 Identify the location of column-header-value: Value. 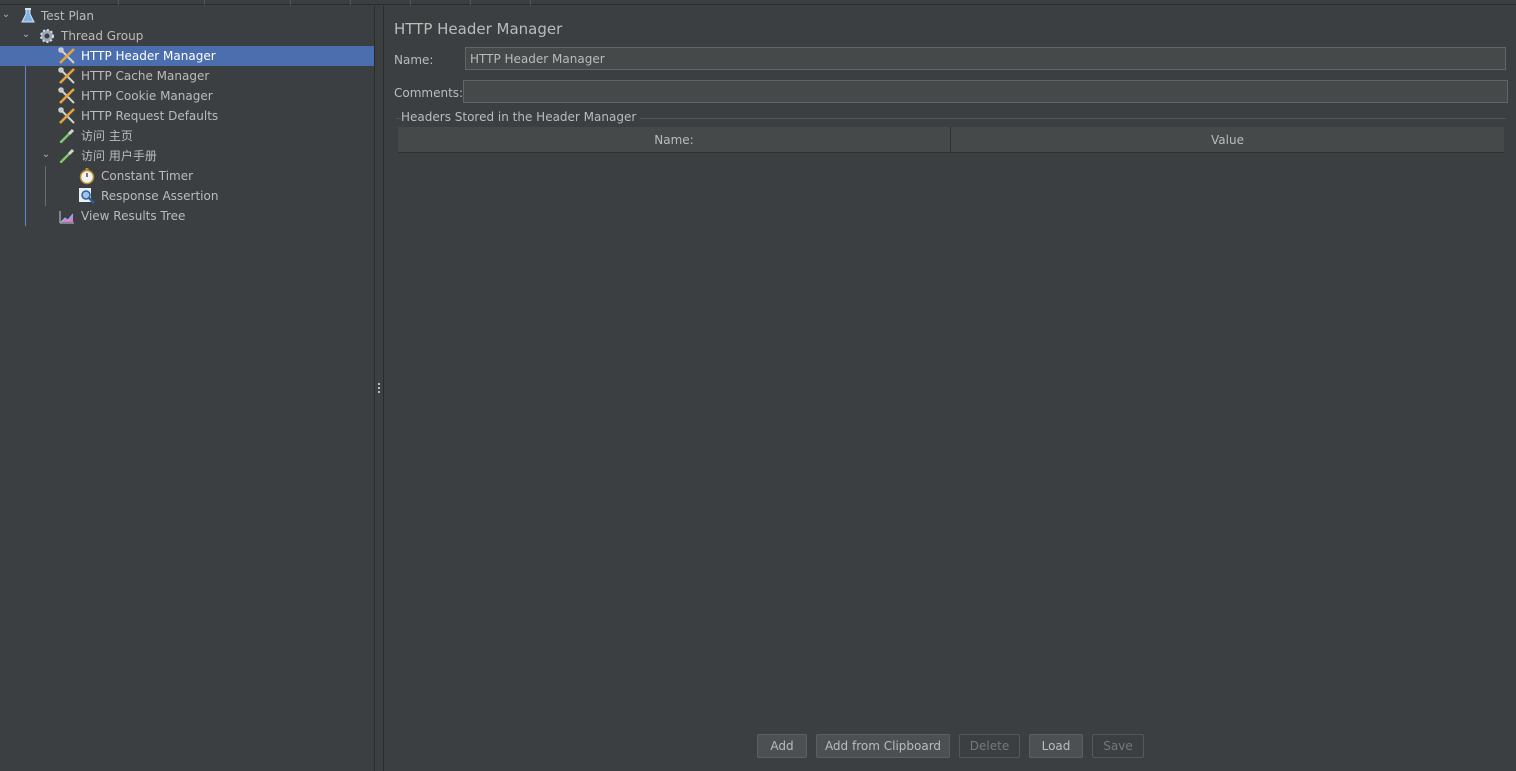
(1227, 140).